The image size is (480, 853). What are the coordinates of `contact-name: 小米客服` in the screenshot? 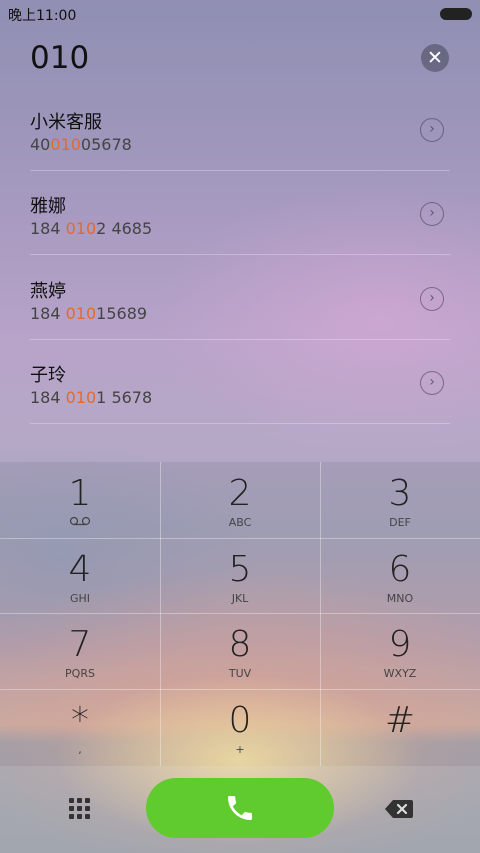 It's located at (66, 122).